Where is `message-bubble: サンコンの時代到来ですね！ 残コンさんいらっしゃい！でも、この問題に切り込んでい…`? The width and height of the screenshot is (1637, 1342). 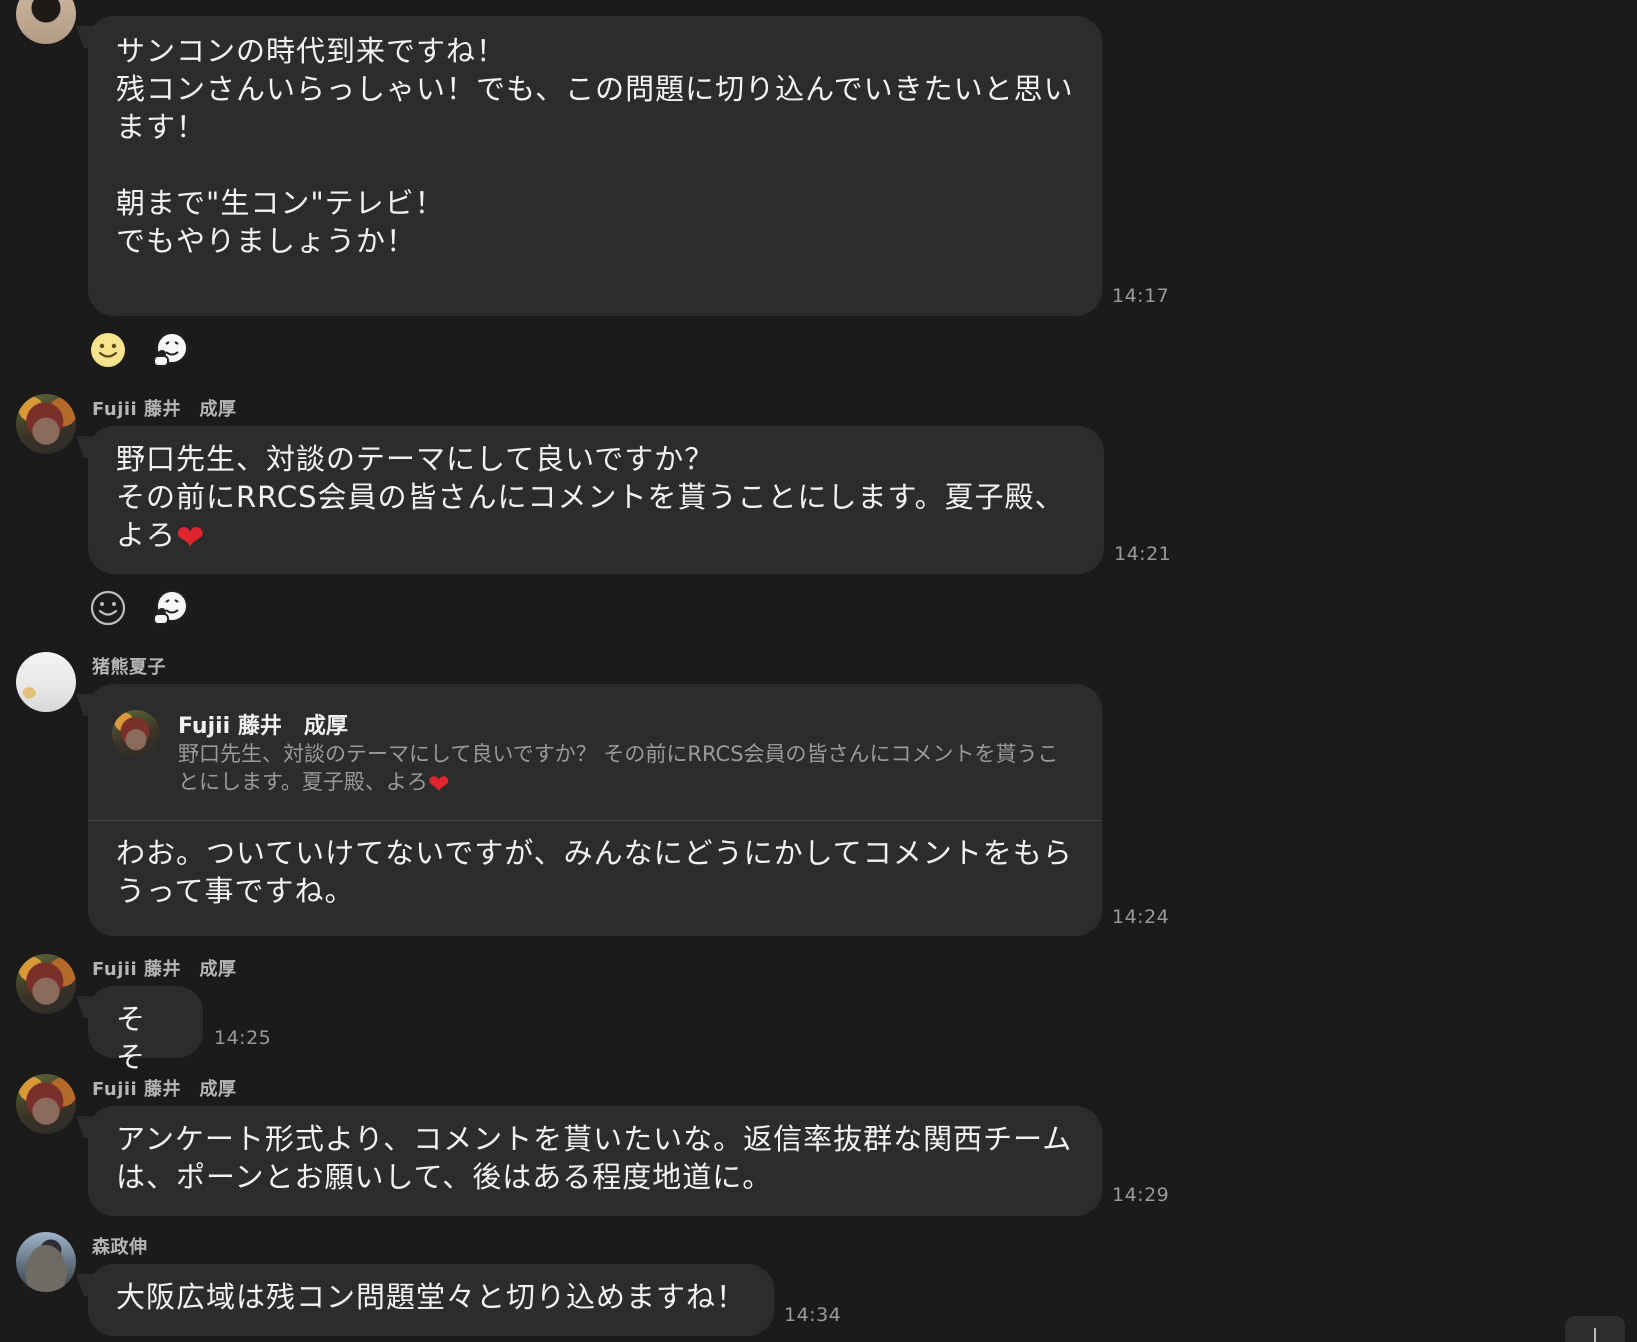 message-bubble: サンコンの時代到来ですね！ 残コンさんいらっしゃい！でも、この問題に切り込んでい… is located at coordinates (595, 166).